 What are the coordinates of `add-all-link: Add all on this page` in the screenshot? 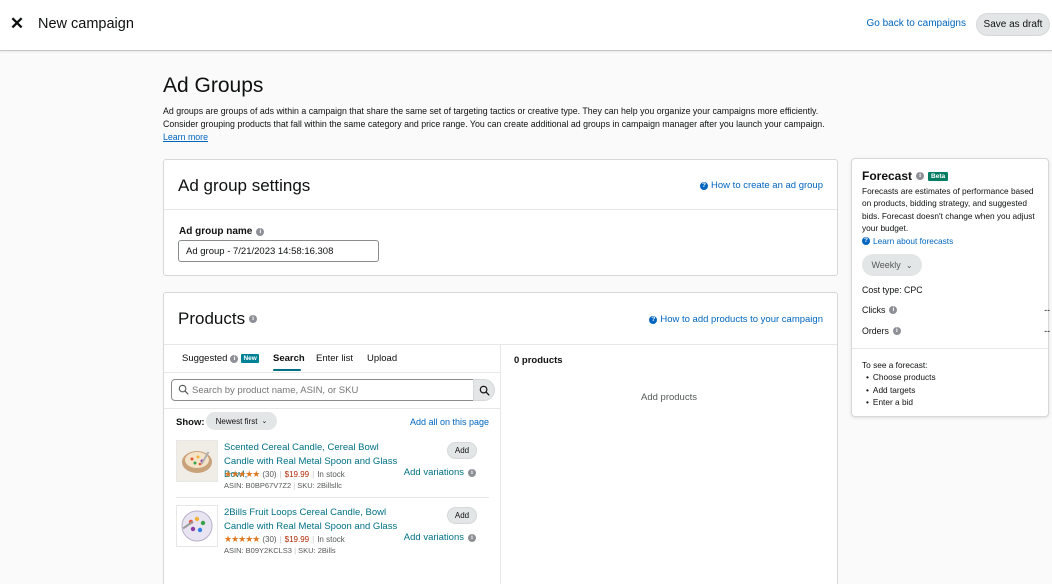 It's located at (449, 422).